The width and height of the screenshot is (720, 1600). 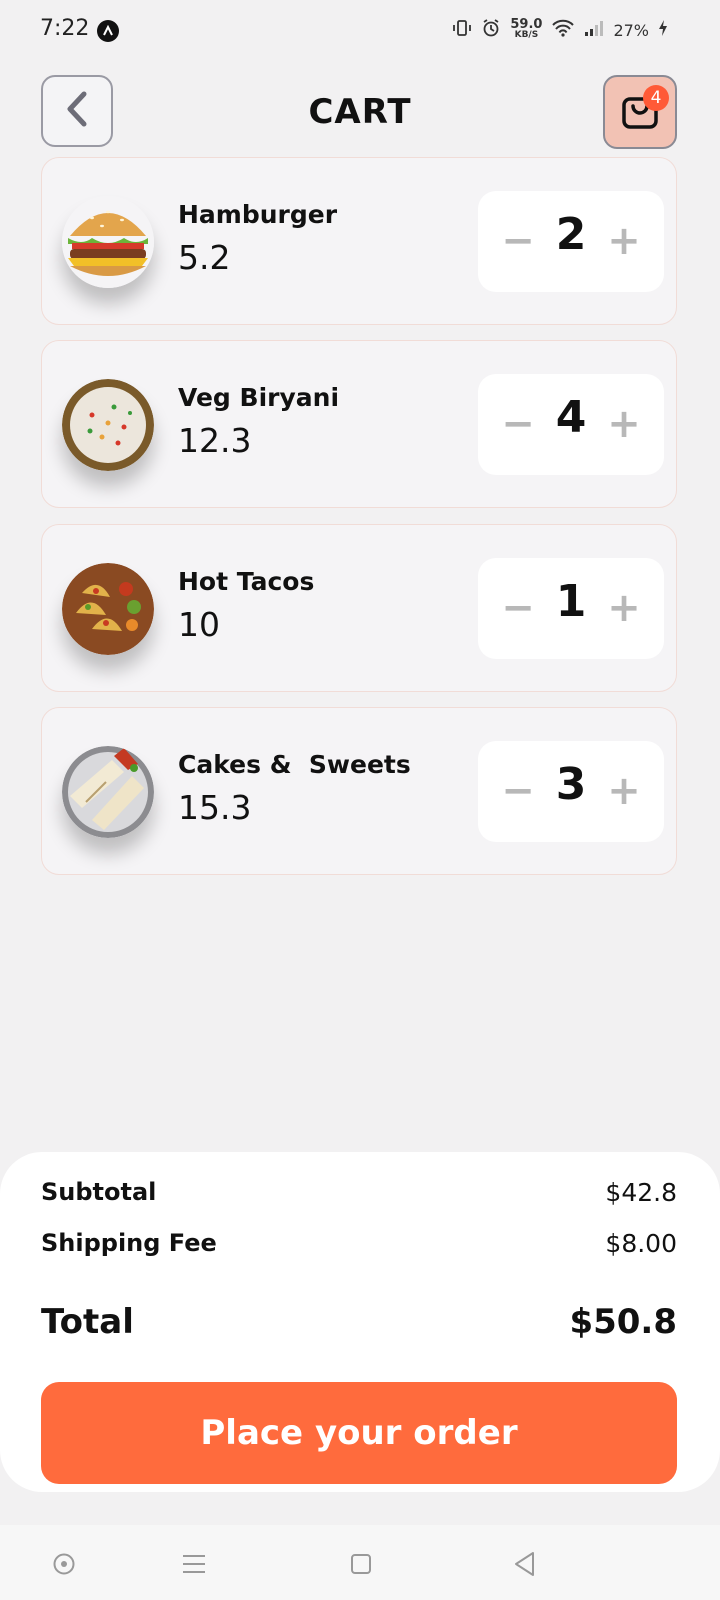 I want to click on place-order-button: Place your order, so click(x=359, y=1433).